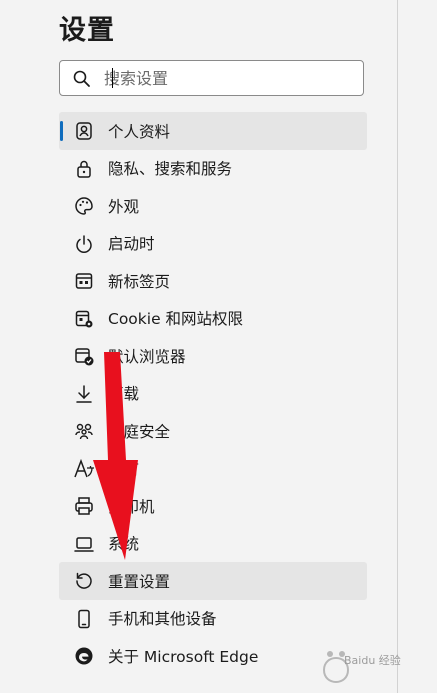  Describe the element at coordinates (81, 78) in the screenshot. I see `search-icon` at that location.